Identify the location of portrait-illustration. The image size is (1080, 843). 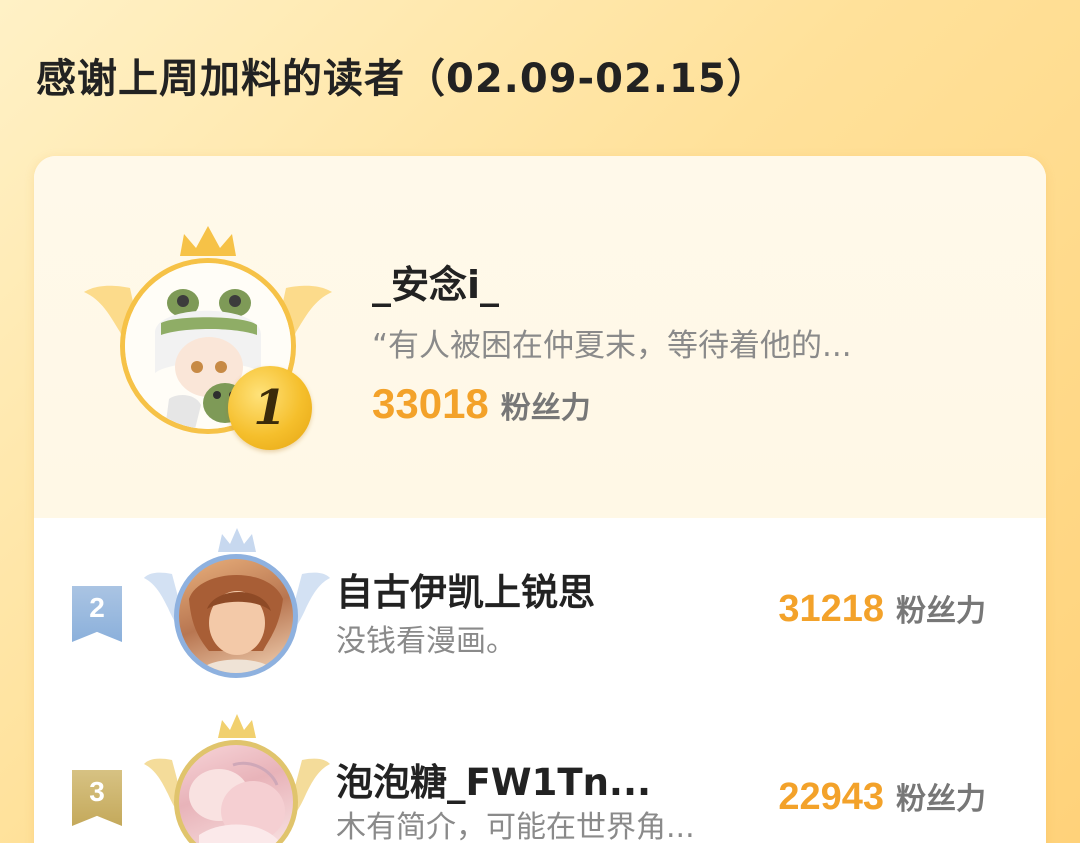
(236, 623).